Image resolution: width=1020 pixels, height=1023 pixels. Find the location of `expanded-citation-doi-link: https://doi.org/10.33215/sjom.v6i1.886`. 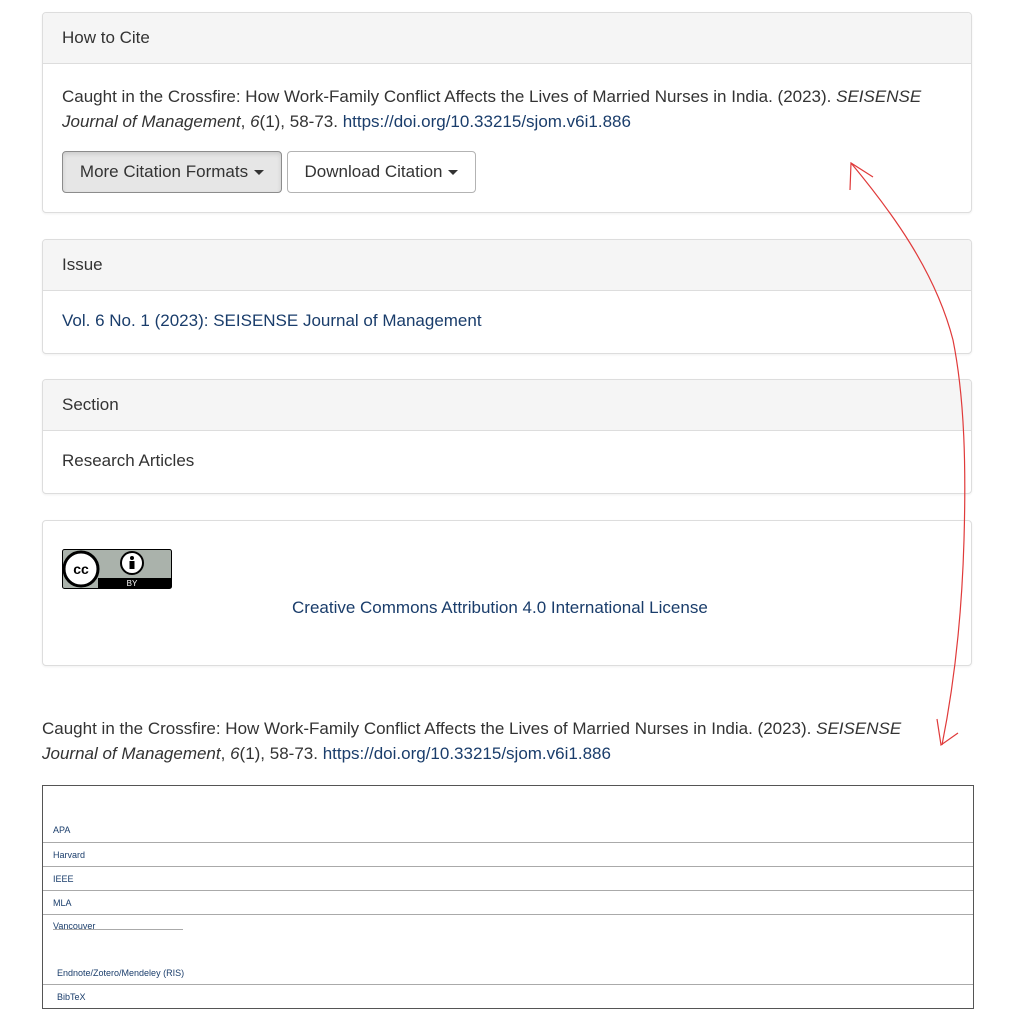

expanded-citation-doi-link: https://doi.org/10.33215/sjom.v6i1.886 is located at coordinates (467, 753).